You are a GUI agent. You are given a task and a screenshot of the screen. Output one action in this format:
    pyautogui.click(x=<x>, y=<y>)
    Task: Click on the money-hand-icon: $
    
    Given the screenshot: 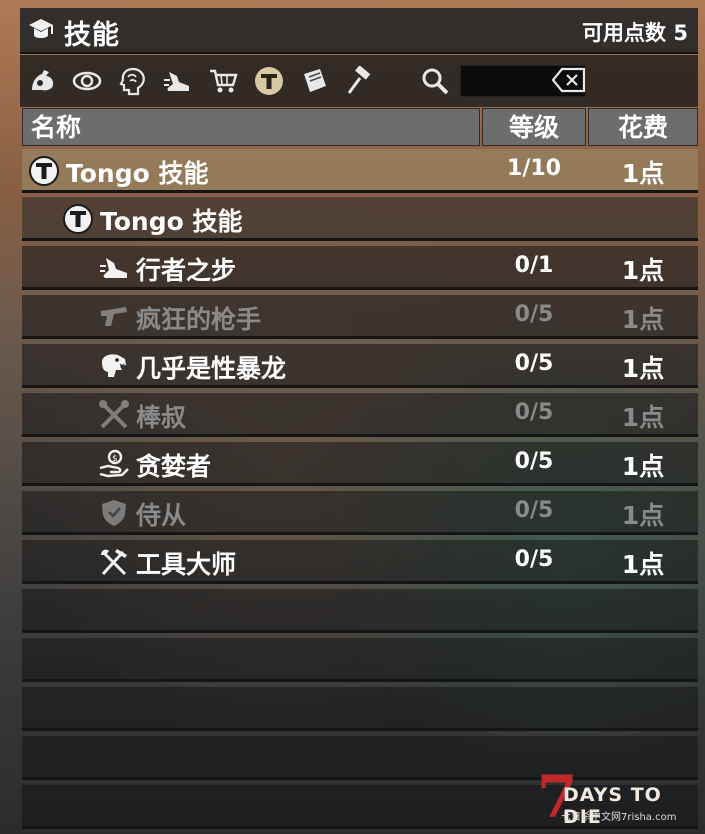 What is the action you would take?
    pyautogui.click(x=114, y=463)
    